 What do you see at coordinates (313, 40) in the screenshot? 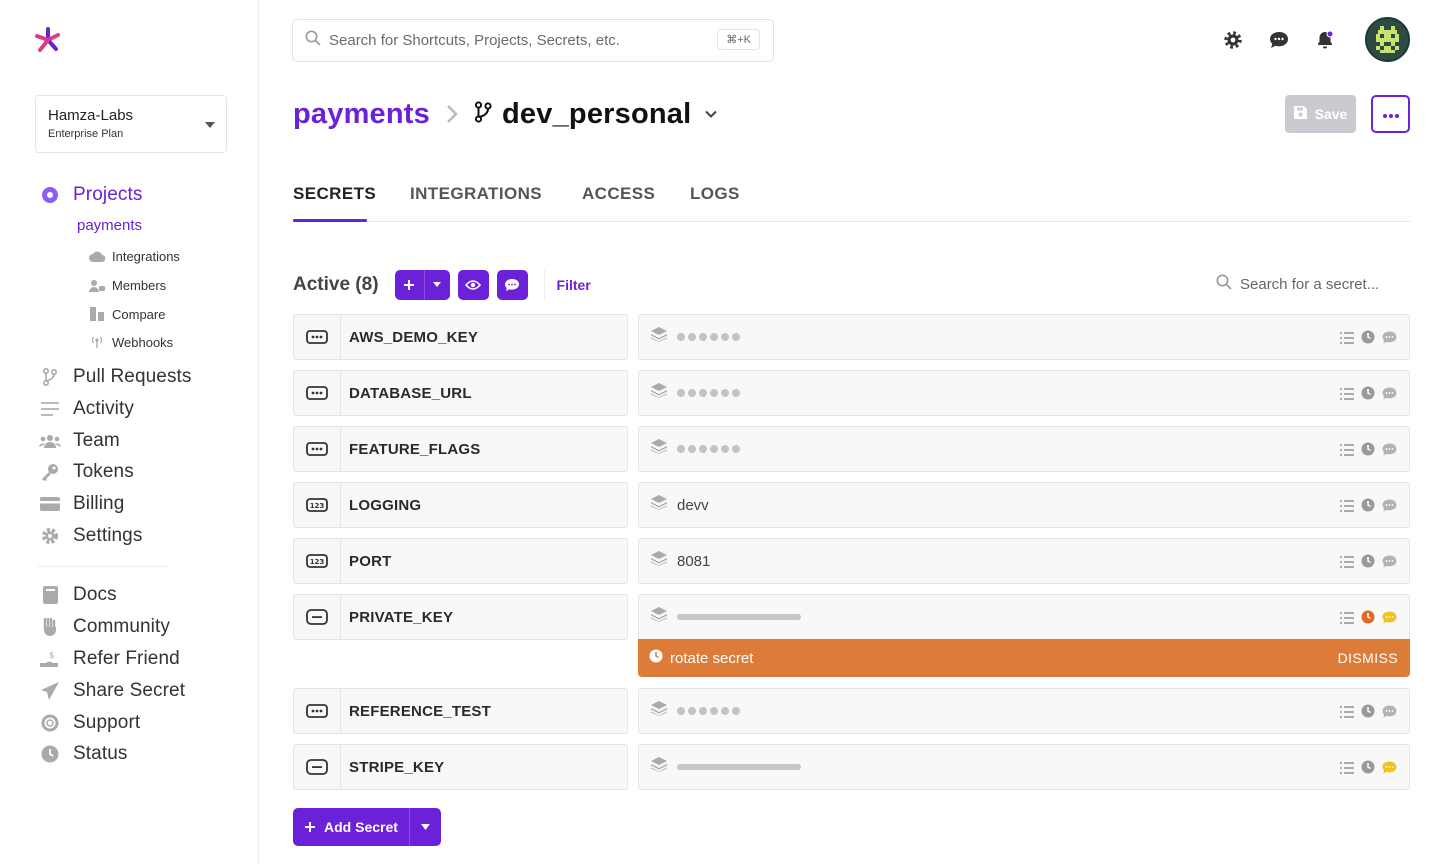
I see `search-icon` at bounding box center [313, 40].